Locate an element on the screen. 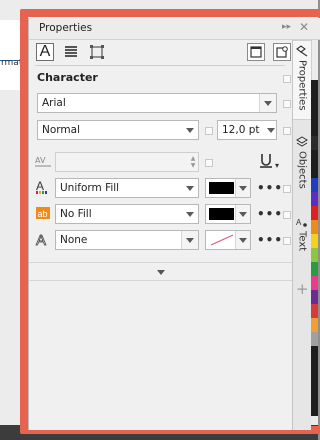 Image resolution: width=320 pixels, height=440 pixels. kerning-icon: AV is located at coordinates (43, 161).